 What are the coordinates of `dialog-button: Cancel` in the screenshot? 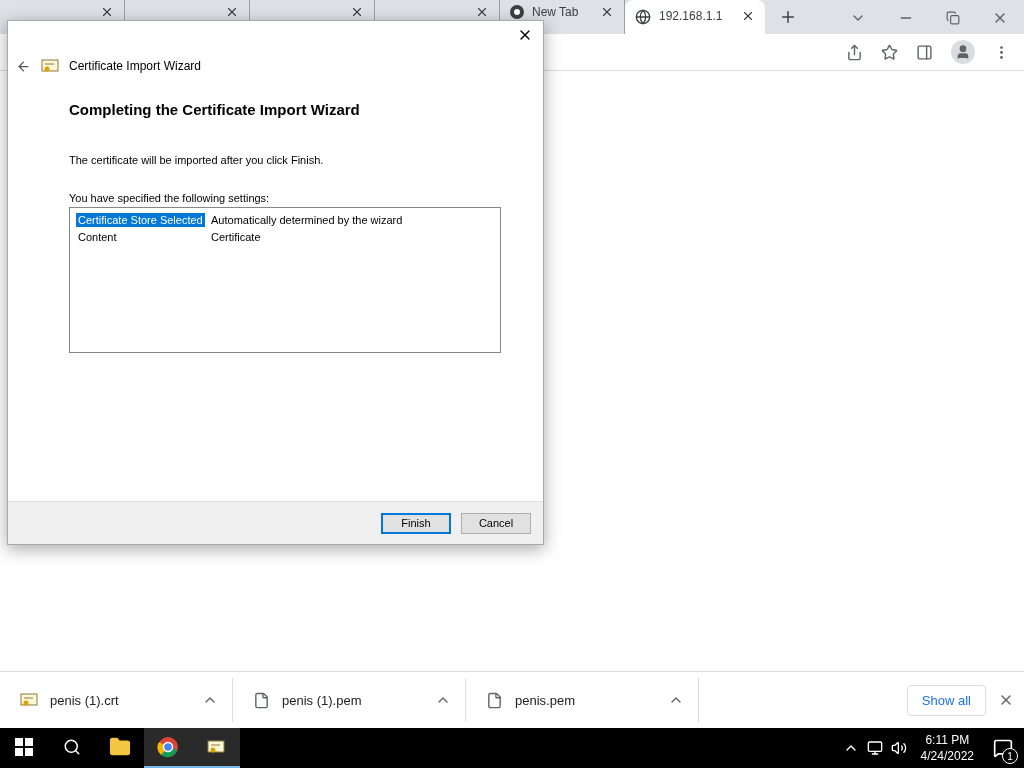 It's located at (496, 523).